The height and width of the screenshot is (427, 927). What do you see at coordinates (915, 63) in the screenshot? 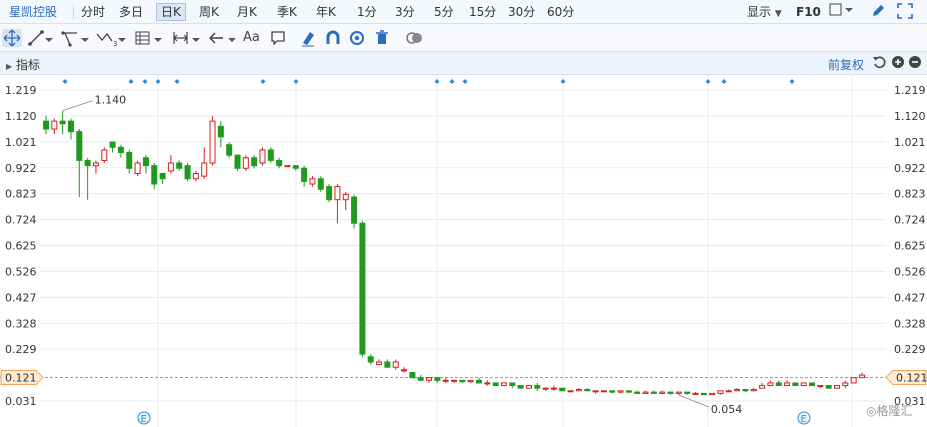
I see `zoom-out-button` at bounding box center [915, 63].